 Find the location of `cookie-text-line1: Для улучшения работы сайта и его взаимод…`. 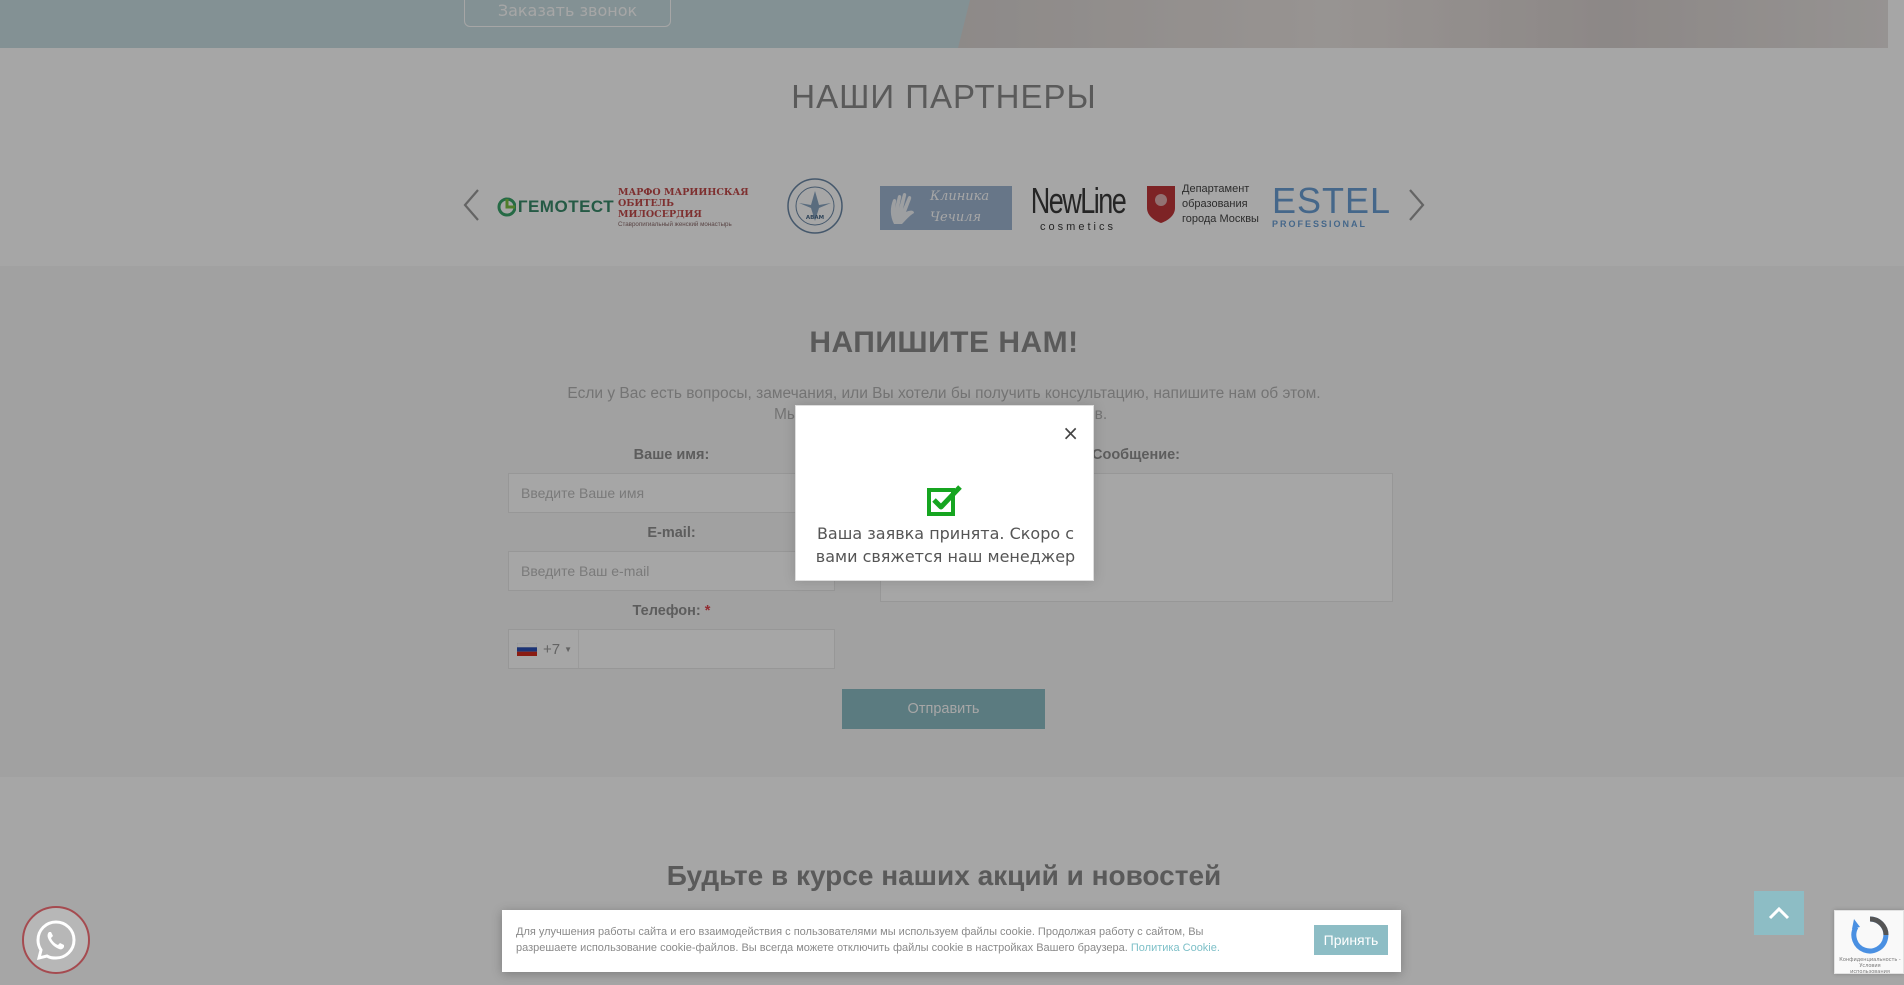

cookie-text-line1: Для улучшения работы сайта и его взаимод… is located at coordinates (860, 932).